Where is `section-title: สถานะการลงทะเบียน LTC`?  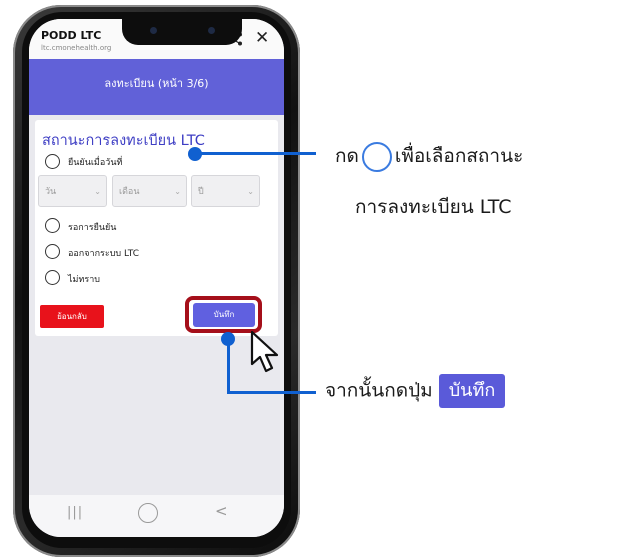
section-title: สถานะการลงทะเบียน LTC is located at coordinates (123, 141).